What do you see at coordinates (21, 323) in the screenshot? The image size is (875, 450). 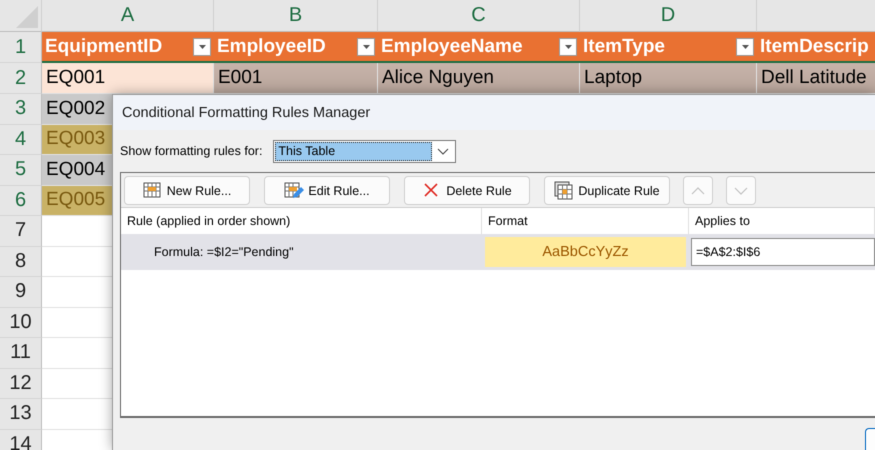 I see `row-header: 10` at bounding box center [21, 323].